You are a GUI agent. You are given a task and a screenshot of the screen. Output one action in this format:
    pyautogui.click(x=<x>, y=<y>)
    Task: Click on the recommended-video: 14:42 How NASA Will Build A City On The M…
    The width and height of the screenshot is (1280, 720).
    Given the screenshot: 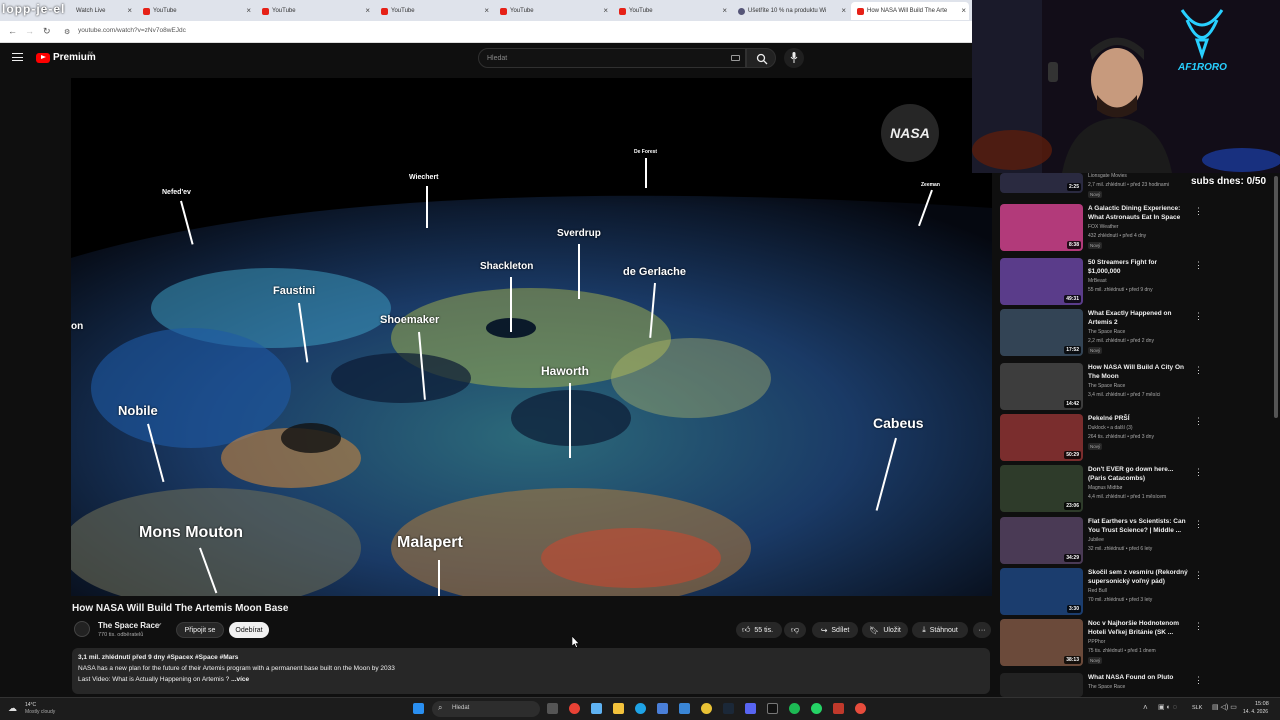 What is the action you would take?
    pyautogui.click(x=1105, y=388)
    